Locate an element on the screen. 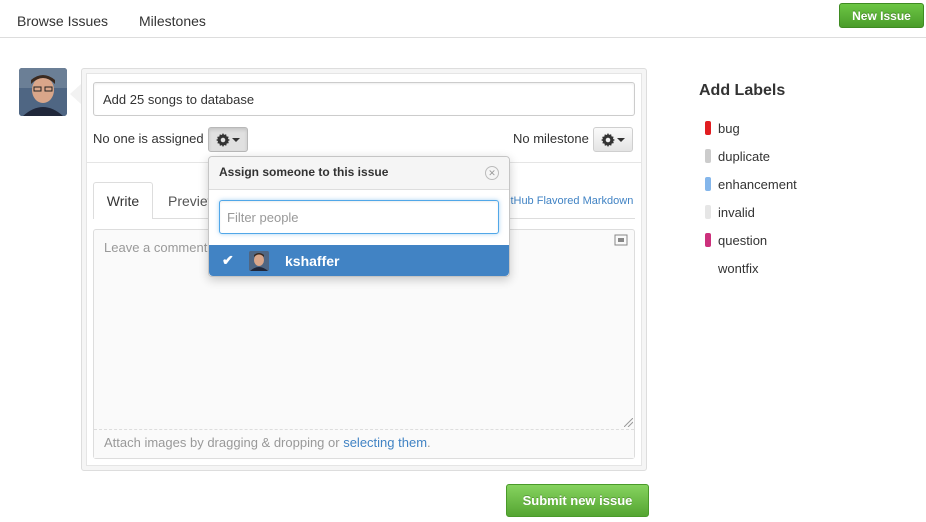 Image resolution: width=926 pixels, height=522 pixels. attach-text: Attach images by dragging & dropping or is located at coordinates (224, 442).